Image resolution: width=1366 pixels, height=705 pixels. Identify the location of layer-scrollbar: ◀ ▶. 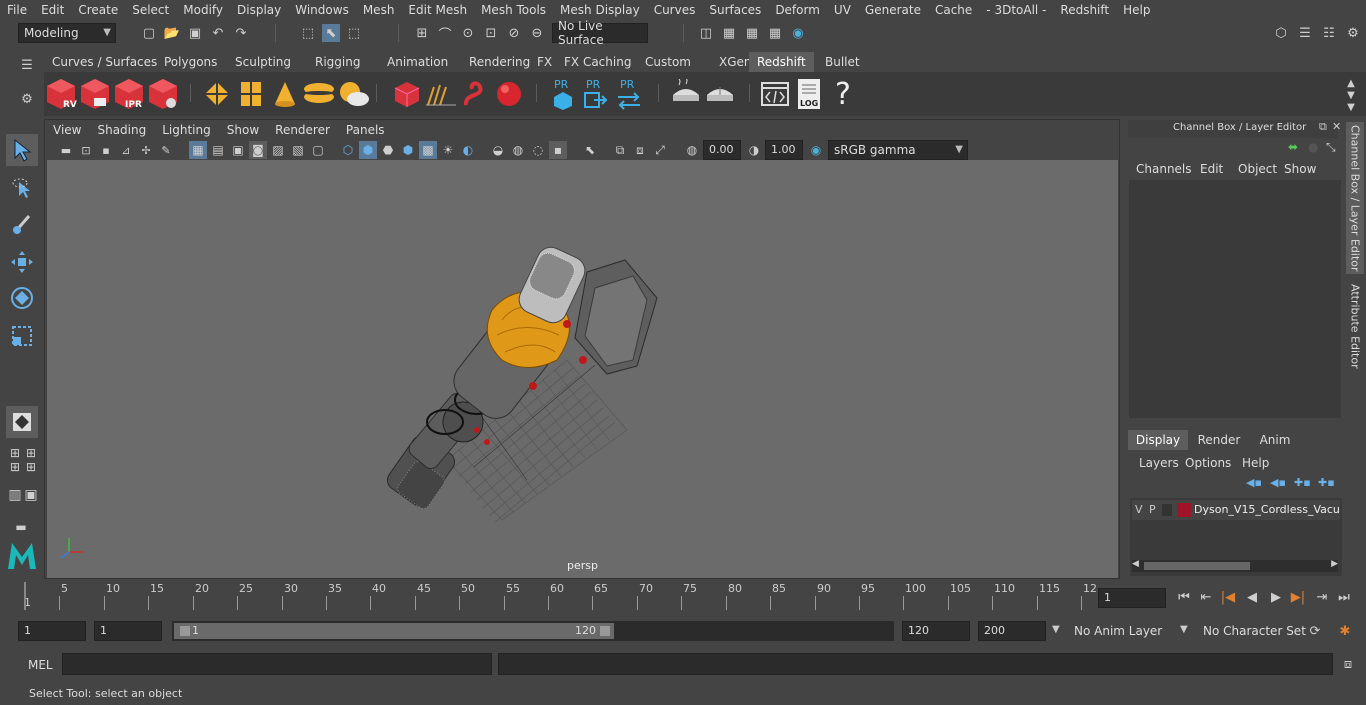
(1235, 565).